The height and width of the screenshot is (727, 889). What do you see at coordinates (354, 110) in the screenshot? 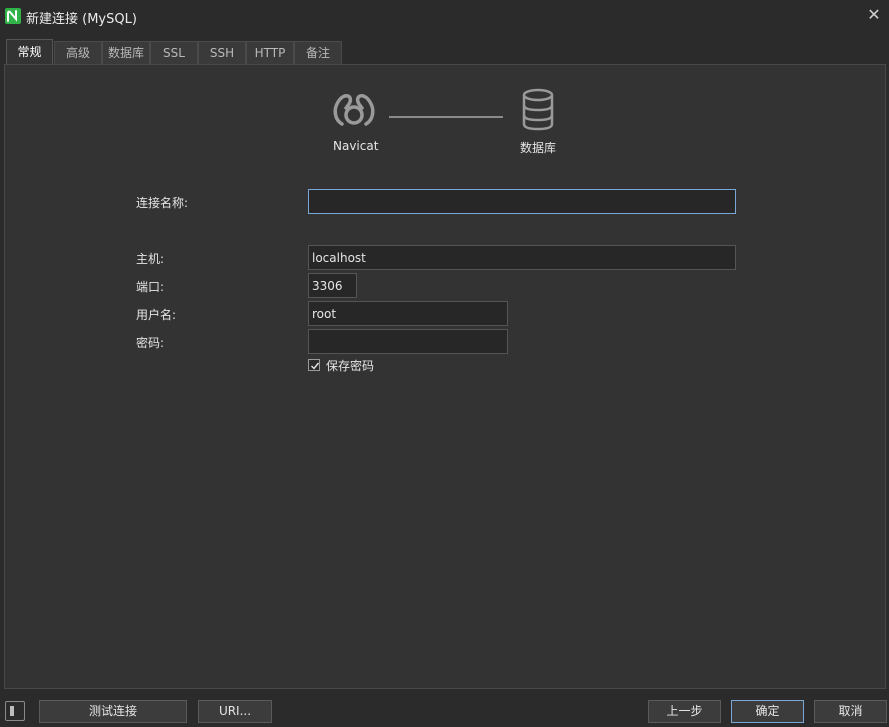
I see `navicat-logo-icon` at bounding box center [354, 110].